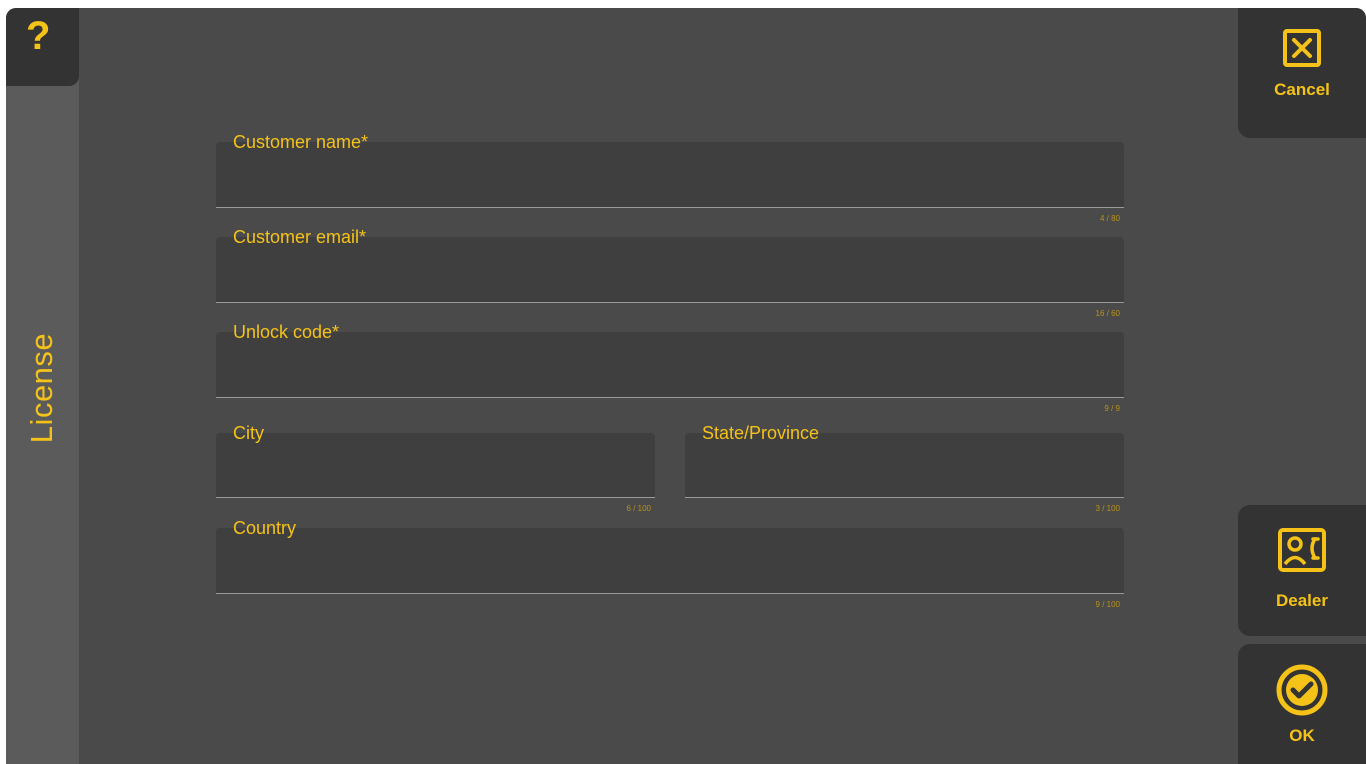  I want to click on left-rail: ? License, so click(42, 386).